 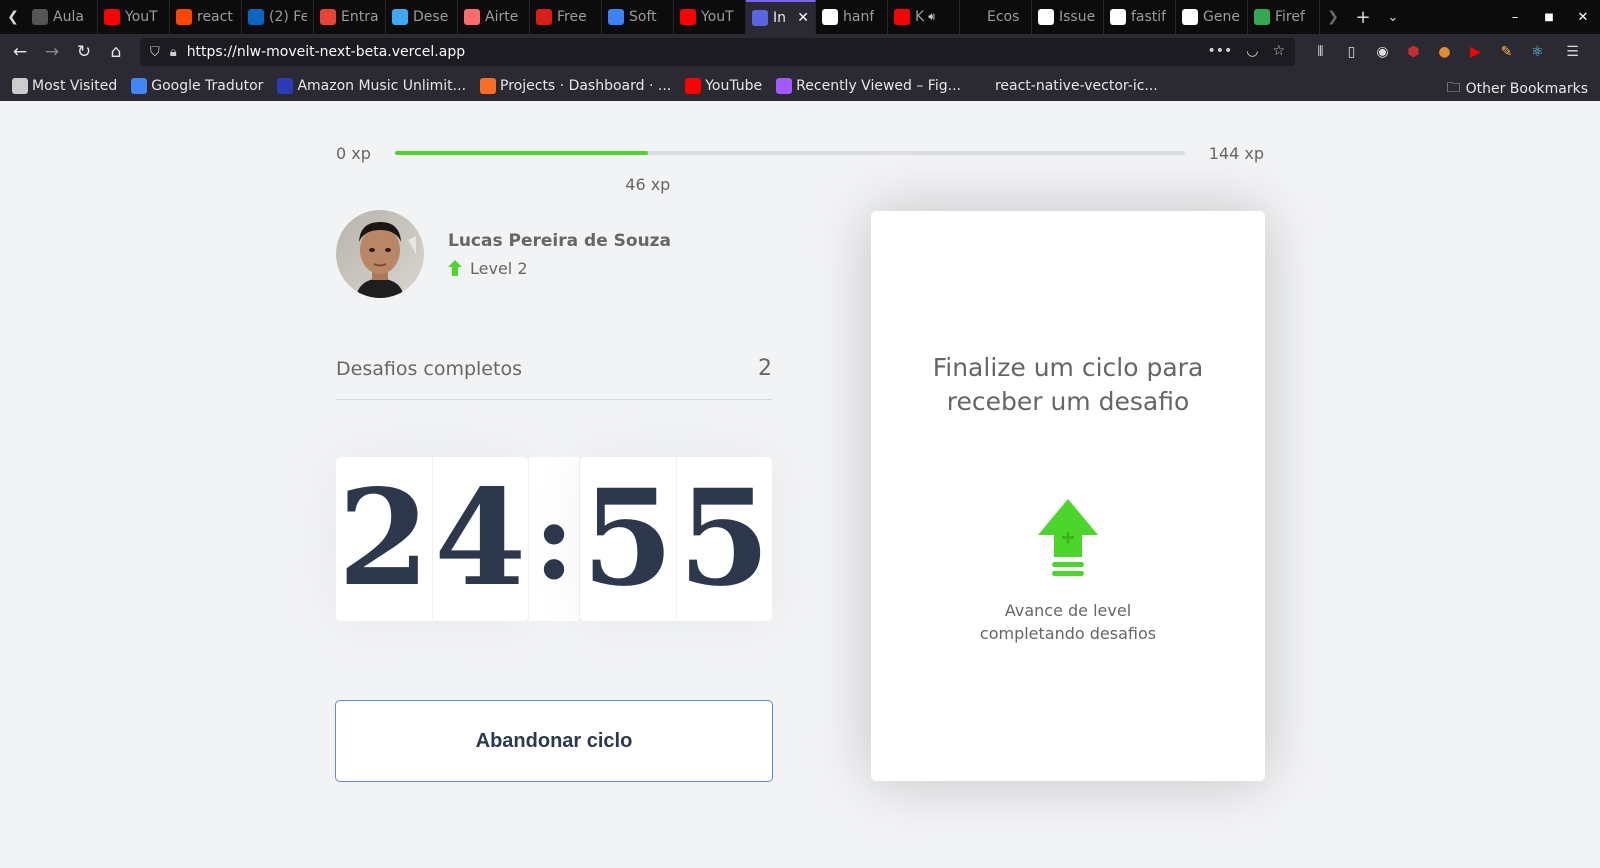 I want to click on other-bookmarks: 🗀 Other Bookmarks, so click(x=1517, y=89).